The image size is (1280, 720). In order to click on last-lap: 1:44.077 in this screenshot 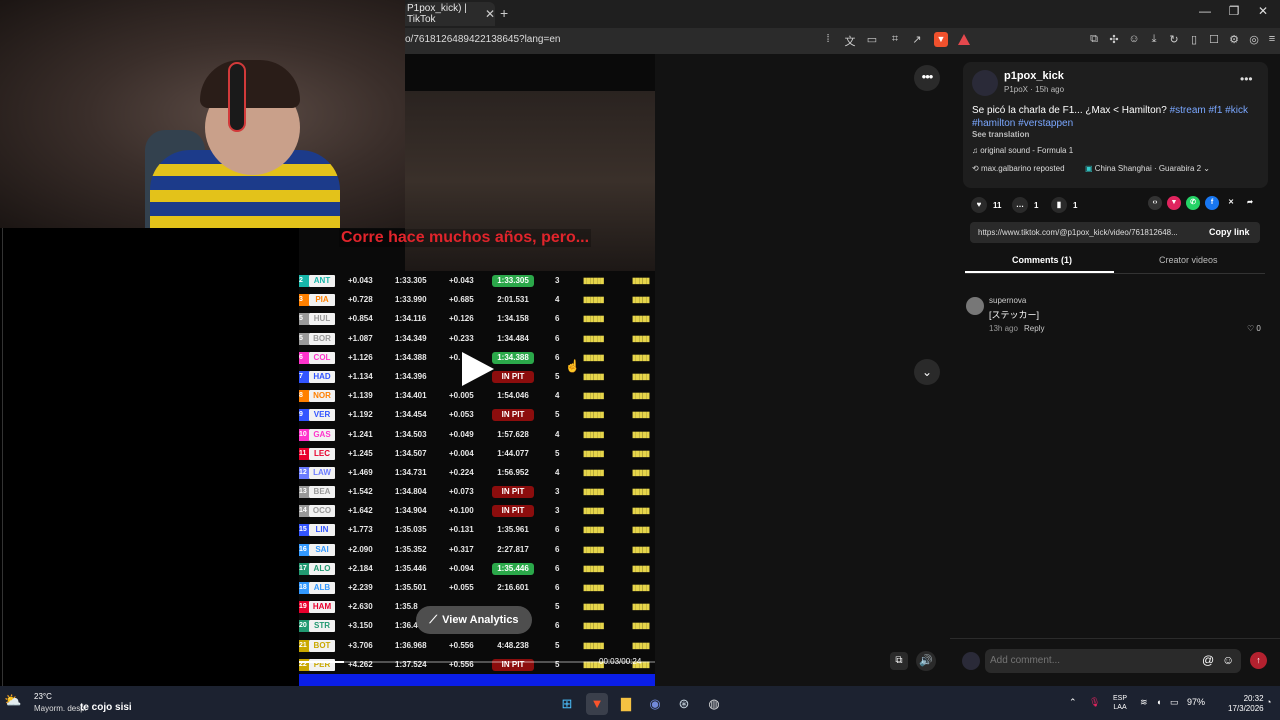, I will do `click(513, 453)`.